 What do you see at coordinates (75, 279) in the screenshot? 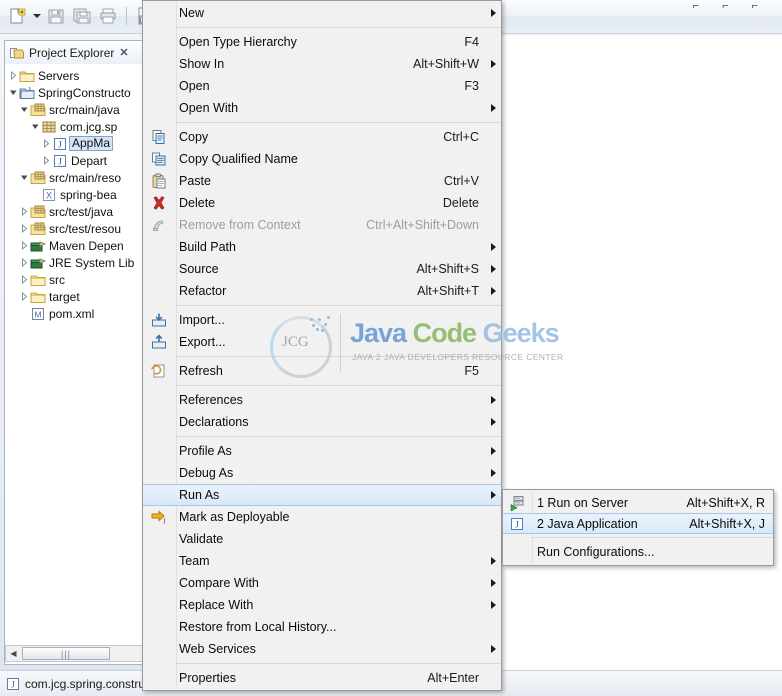
I see `tree-item: src` at bounding box center [75, 279].